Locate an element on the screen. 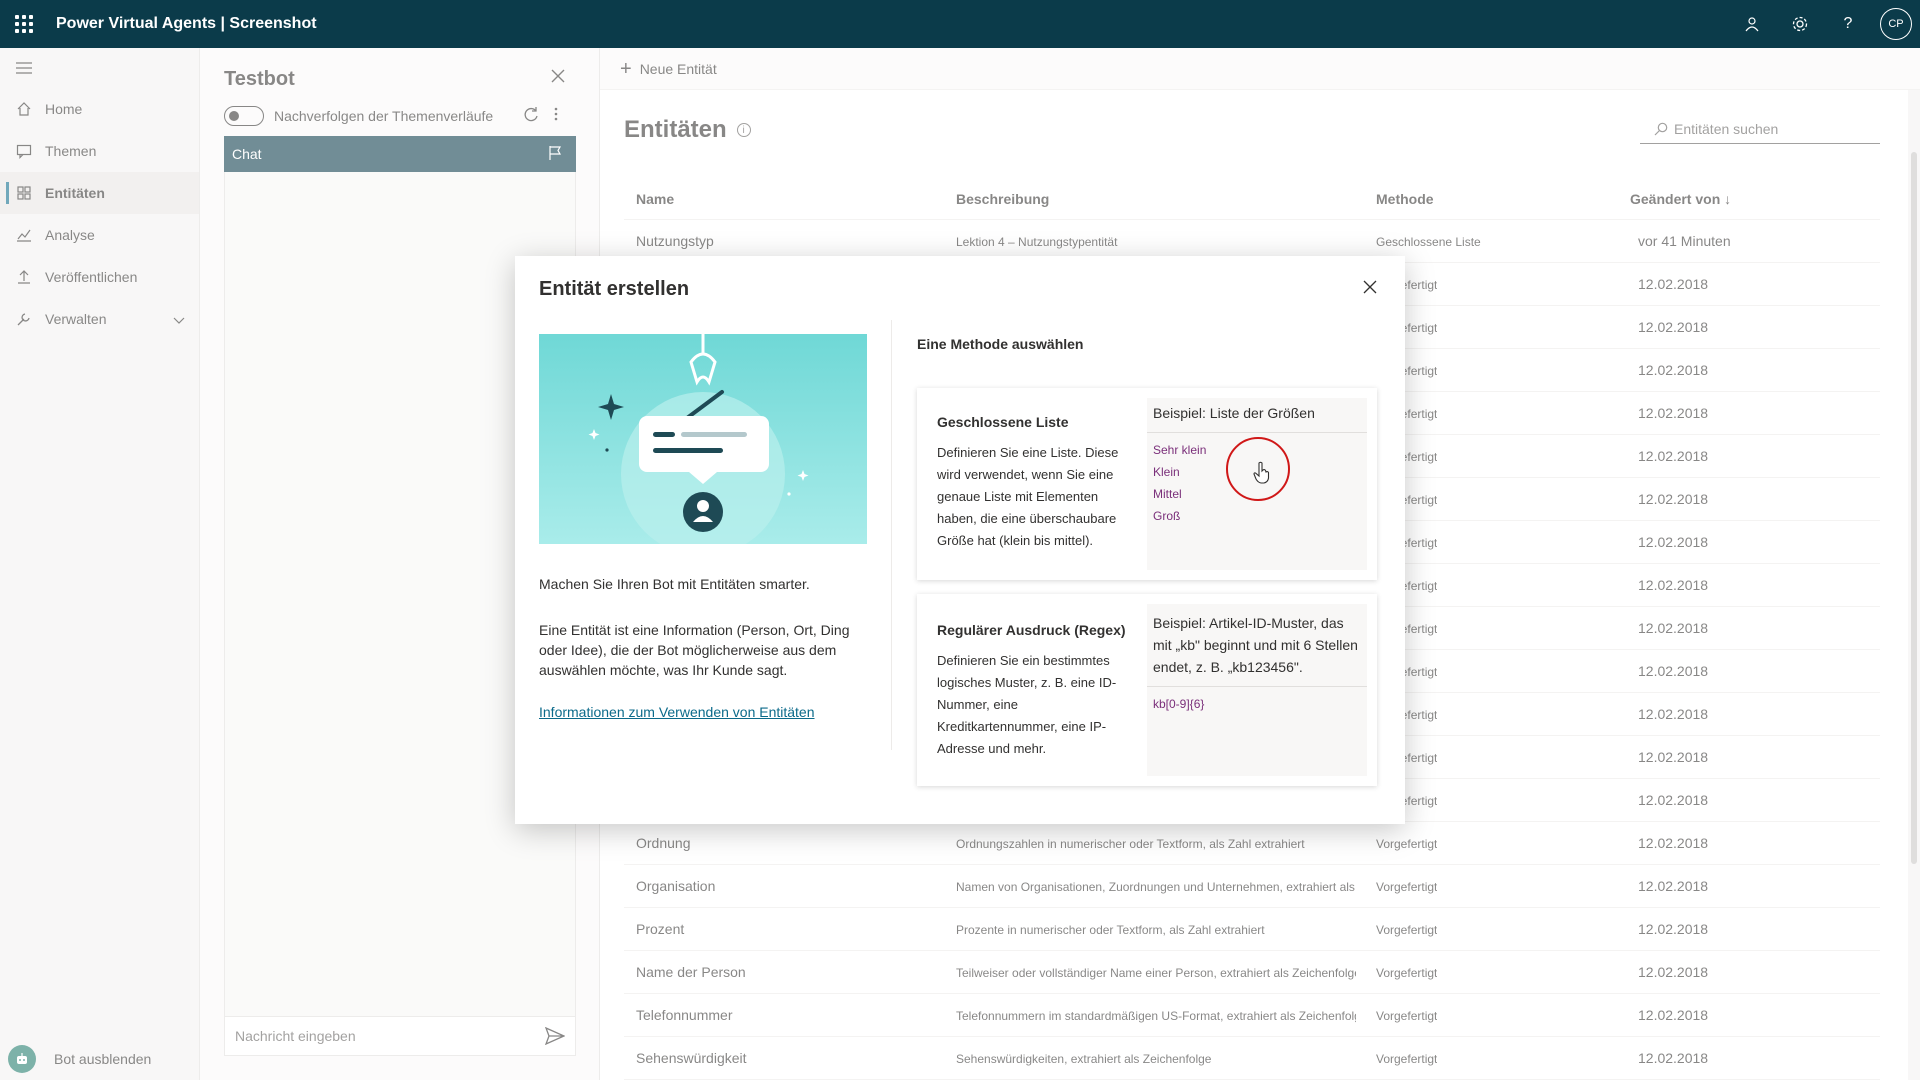  waffle-icon is located at coordinates (24, 24).